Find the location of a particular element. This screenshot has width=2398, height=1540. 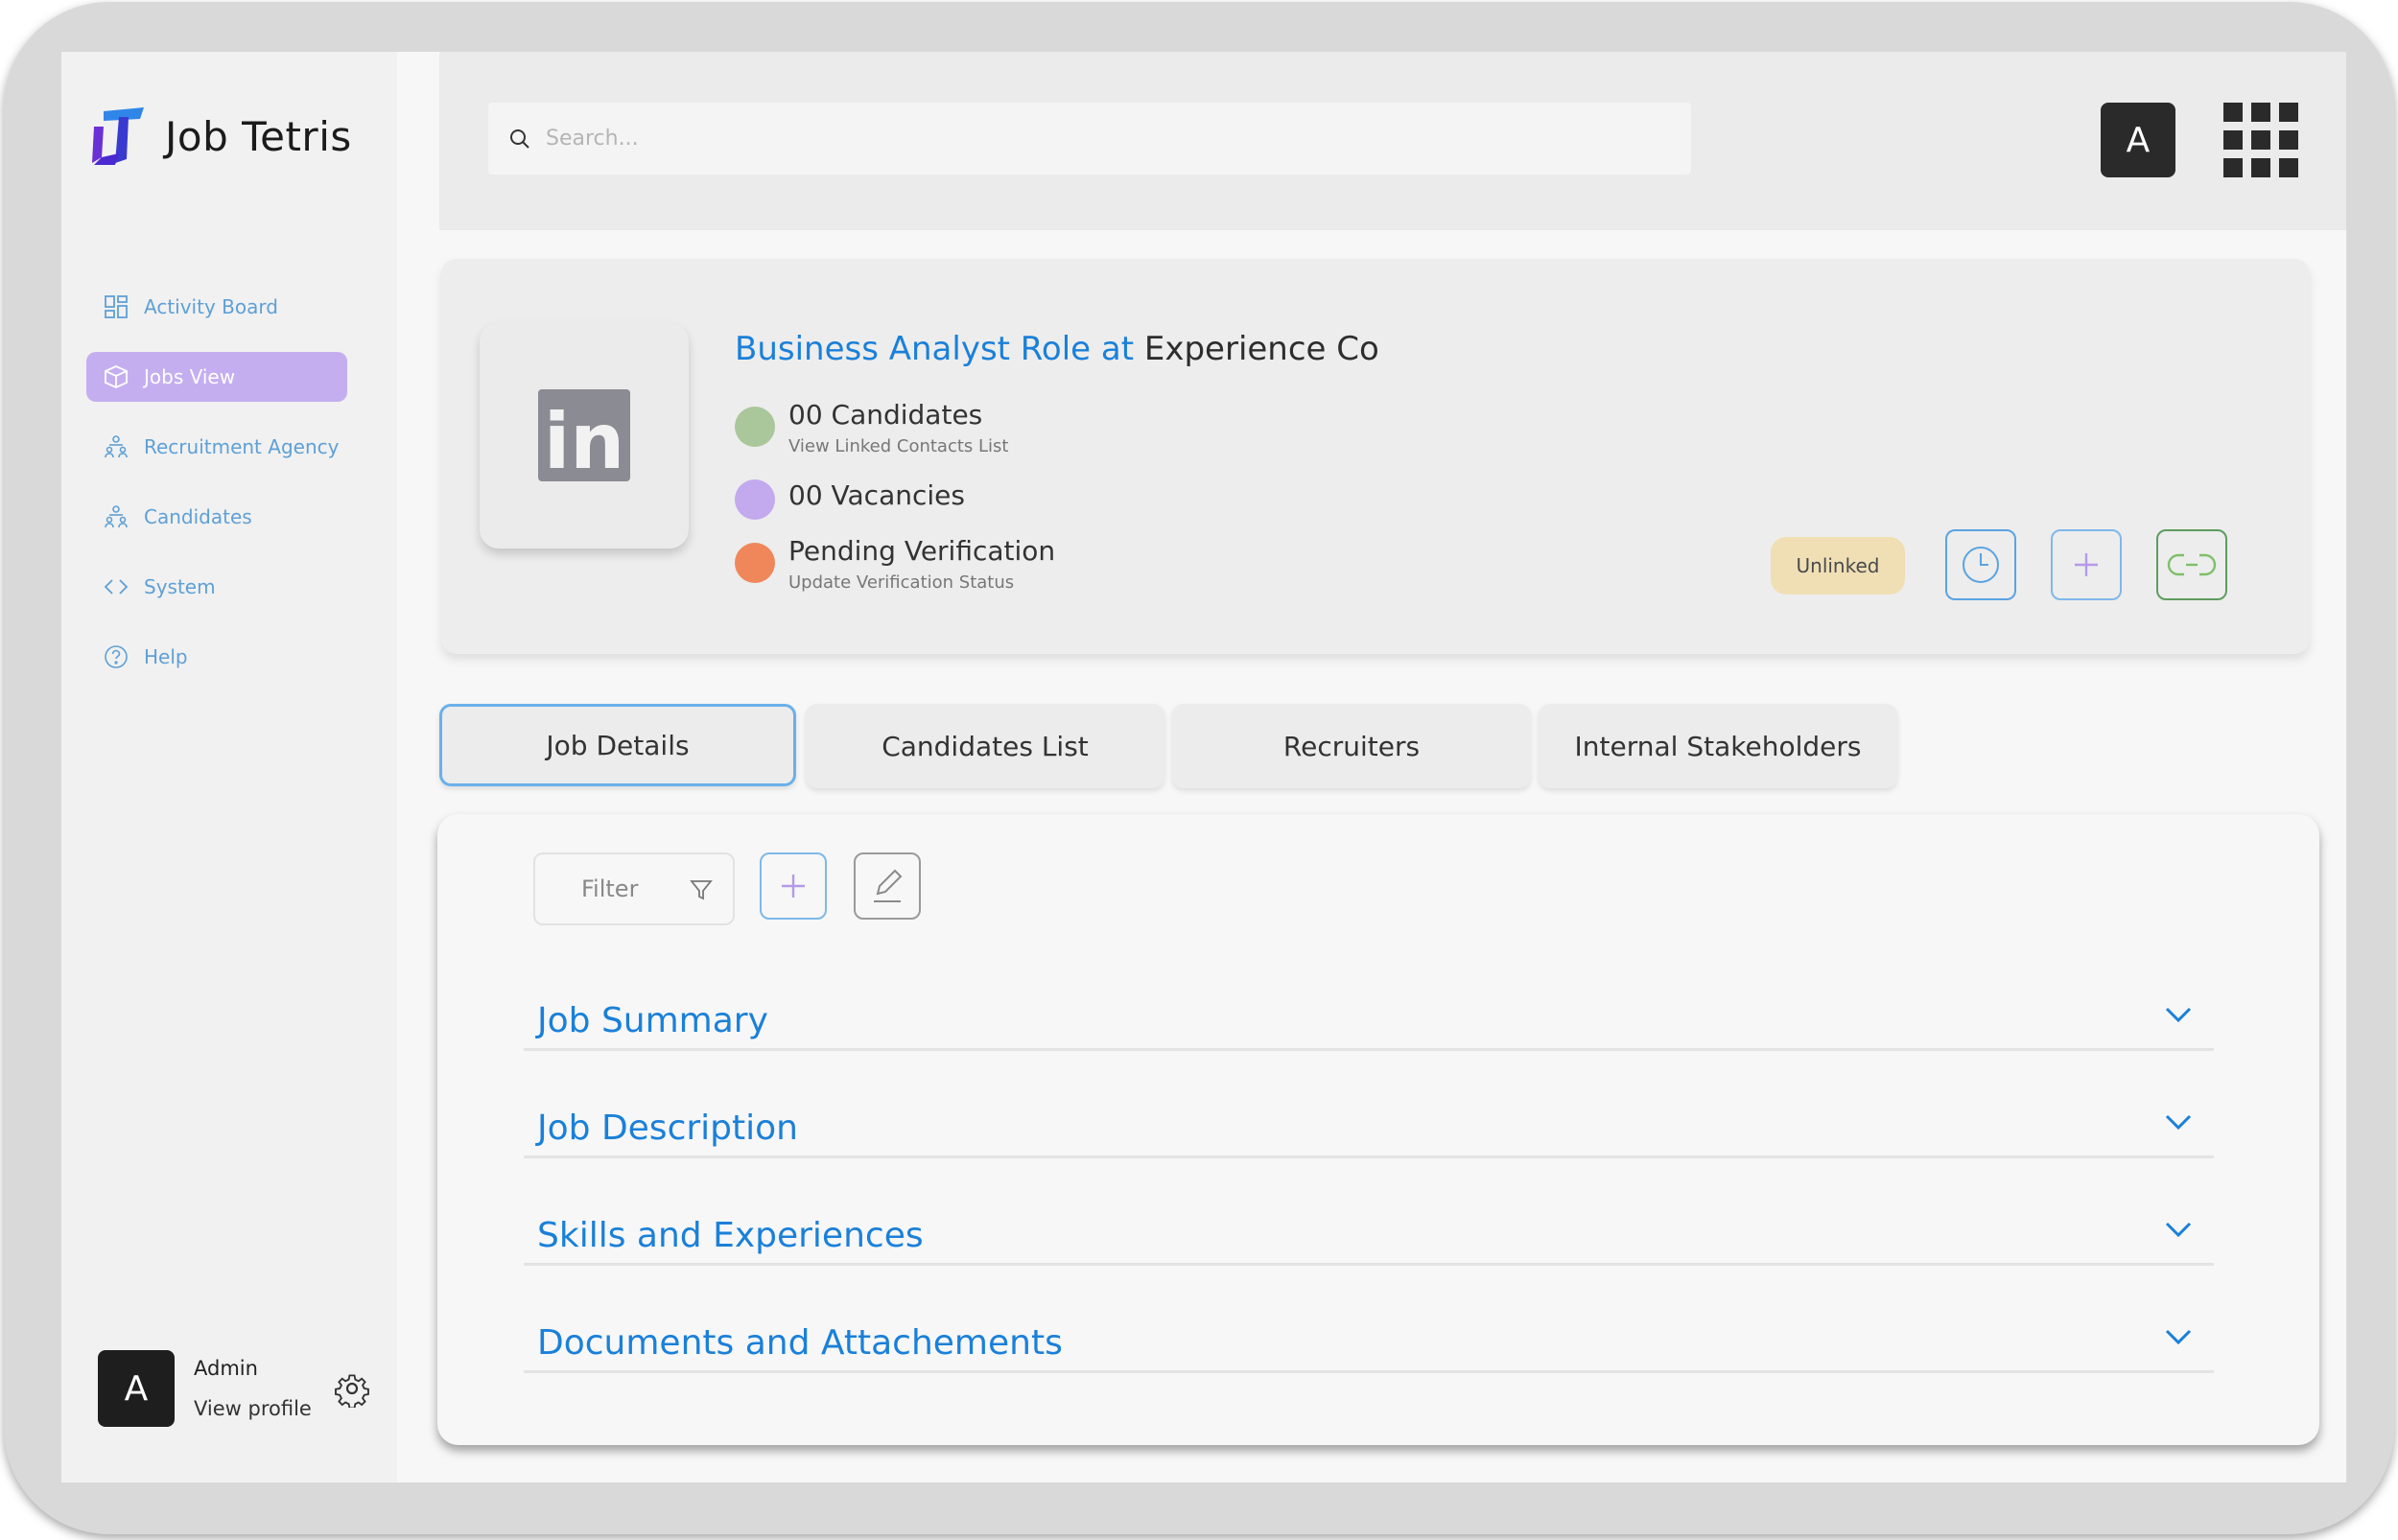

app-logo: Job Tetris is located at coordinates (221, 136).